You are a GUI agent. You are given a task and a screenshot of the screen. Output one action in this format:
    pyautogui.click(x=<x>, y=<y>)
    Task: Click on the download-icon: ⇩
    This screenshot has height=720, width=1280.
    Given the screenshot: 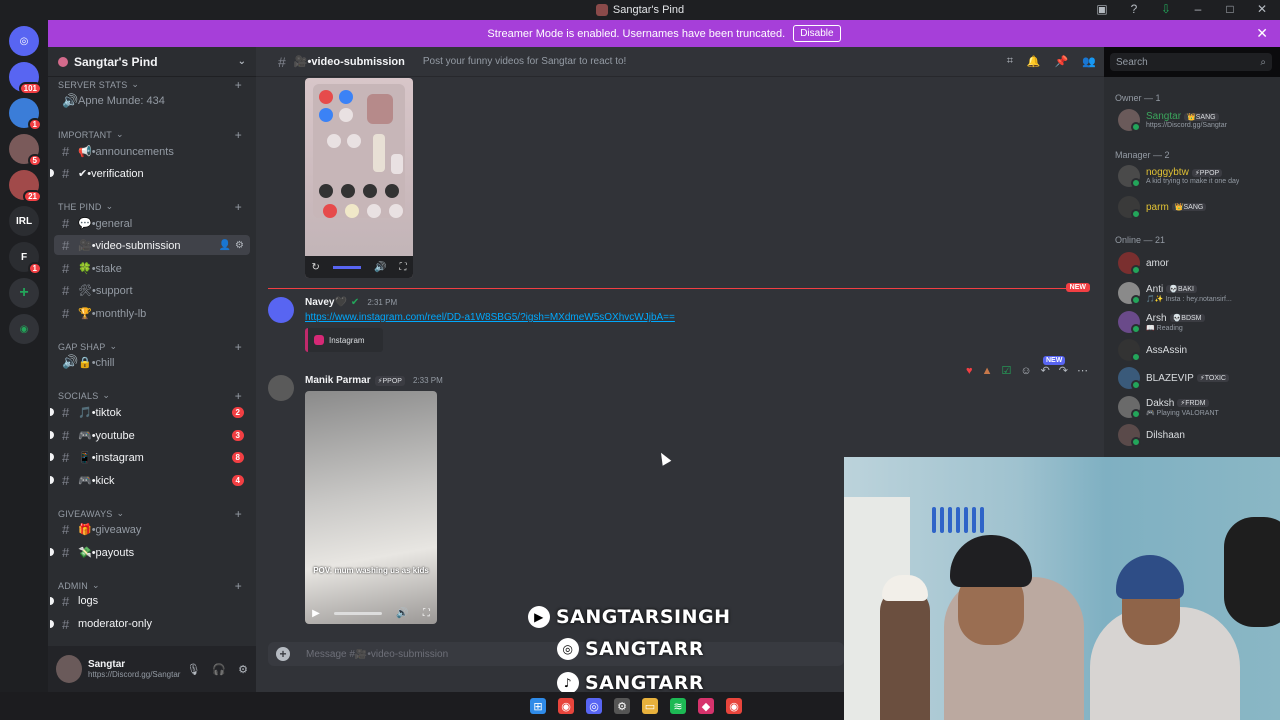 What is the action you would take?
    pyautogui.click(x=1166, y=9)
    